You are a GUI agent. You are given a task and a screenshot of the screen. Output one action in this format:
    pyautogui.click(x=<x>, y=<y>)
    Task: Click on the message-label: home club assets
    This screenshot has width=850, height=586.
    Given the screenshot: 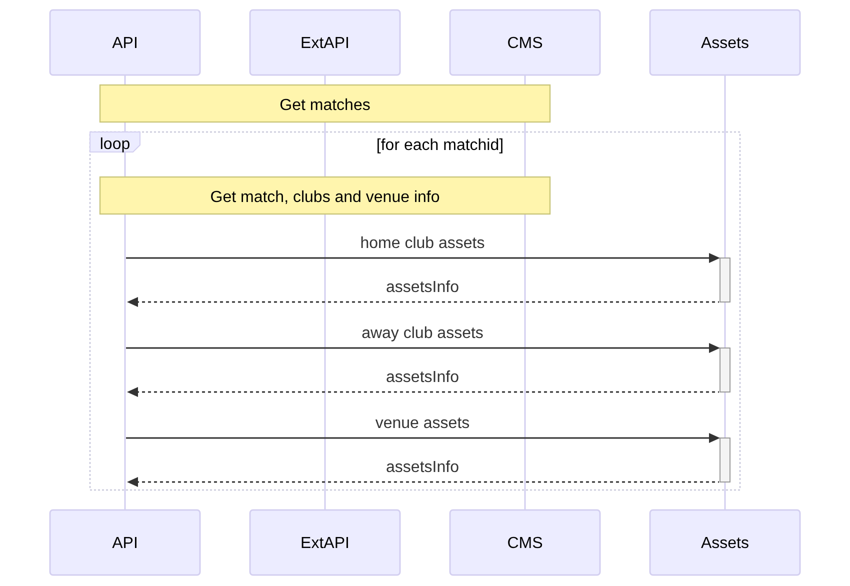 What is the action you would take?
    pyautogui.click(x=422, y=243)
    